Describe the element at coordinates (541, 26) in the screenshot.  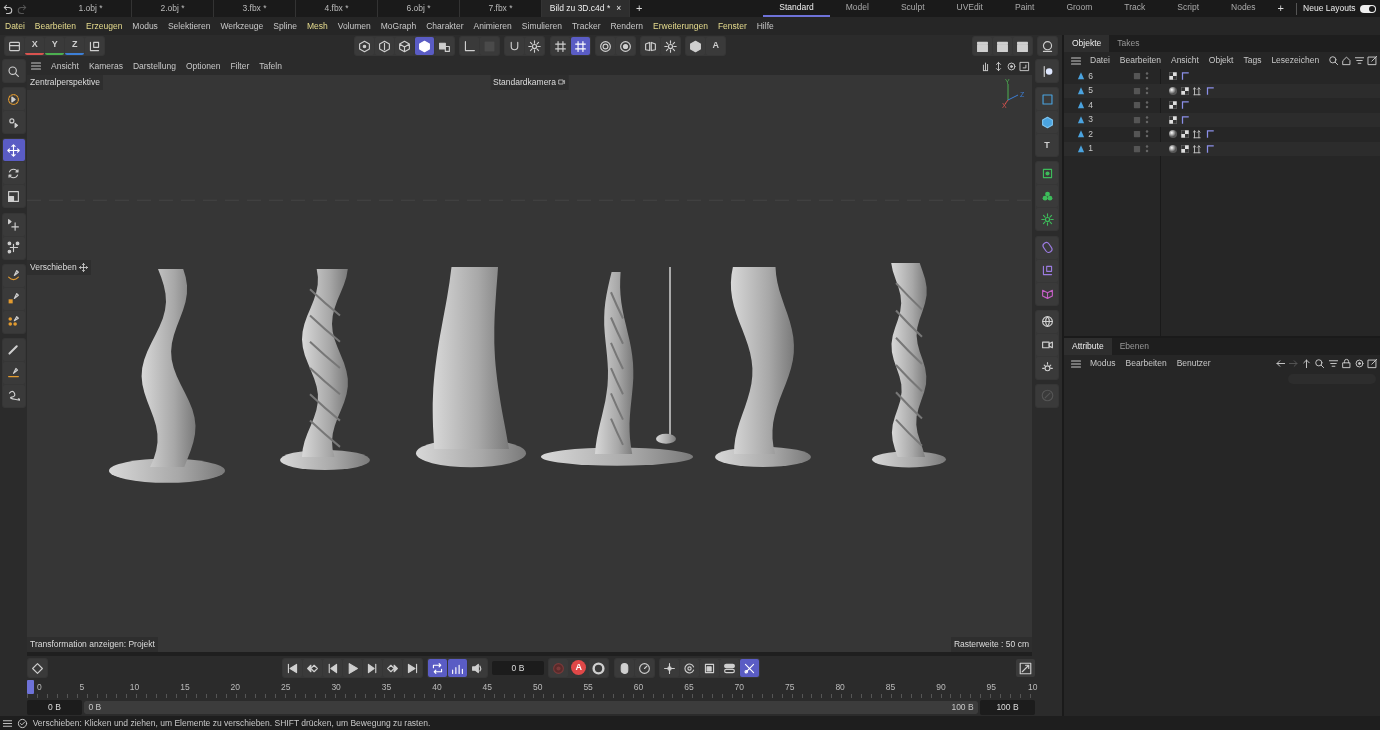
I see `menu-item: Simulieren` at that location.